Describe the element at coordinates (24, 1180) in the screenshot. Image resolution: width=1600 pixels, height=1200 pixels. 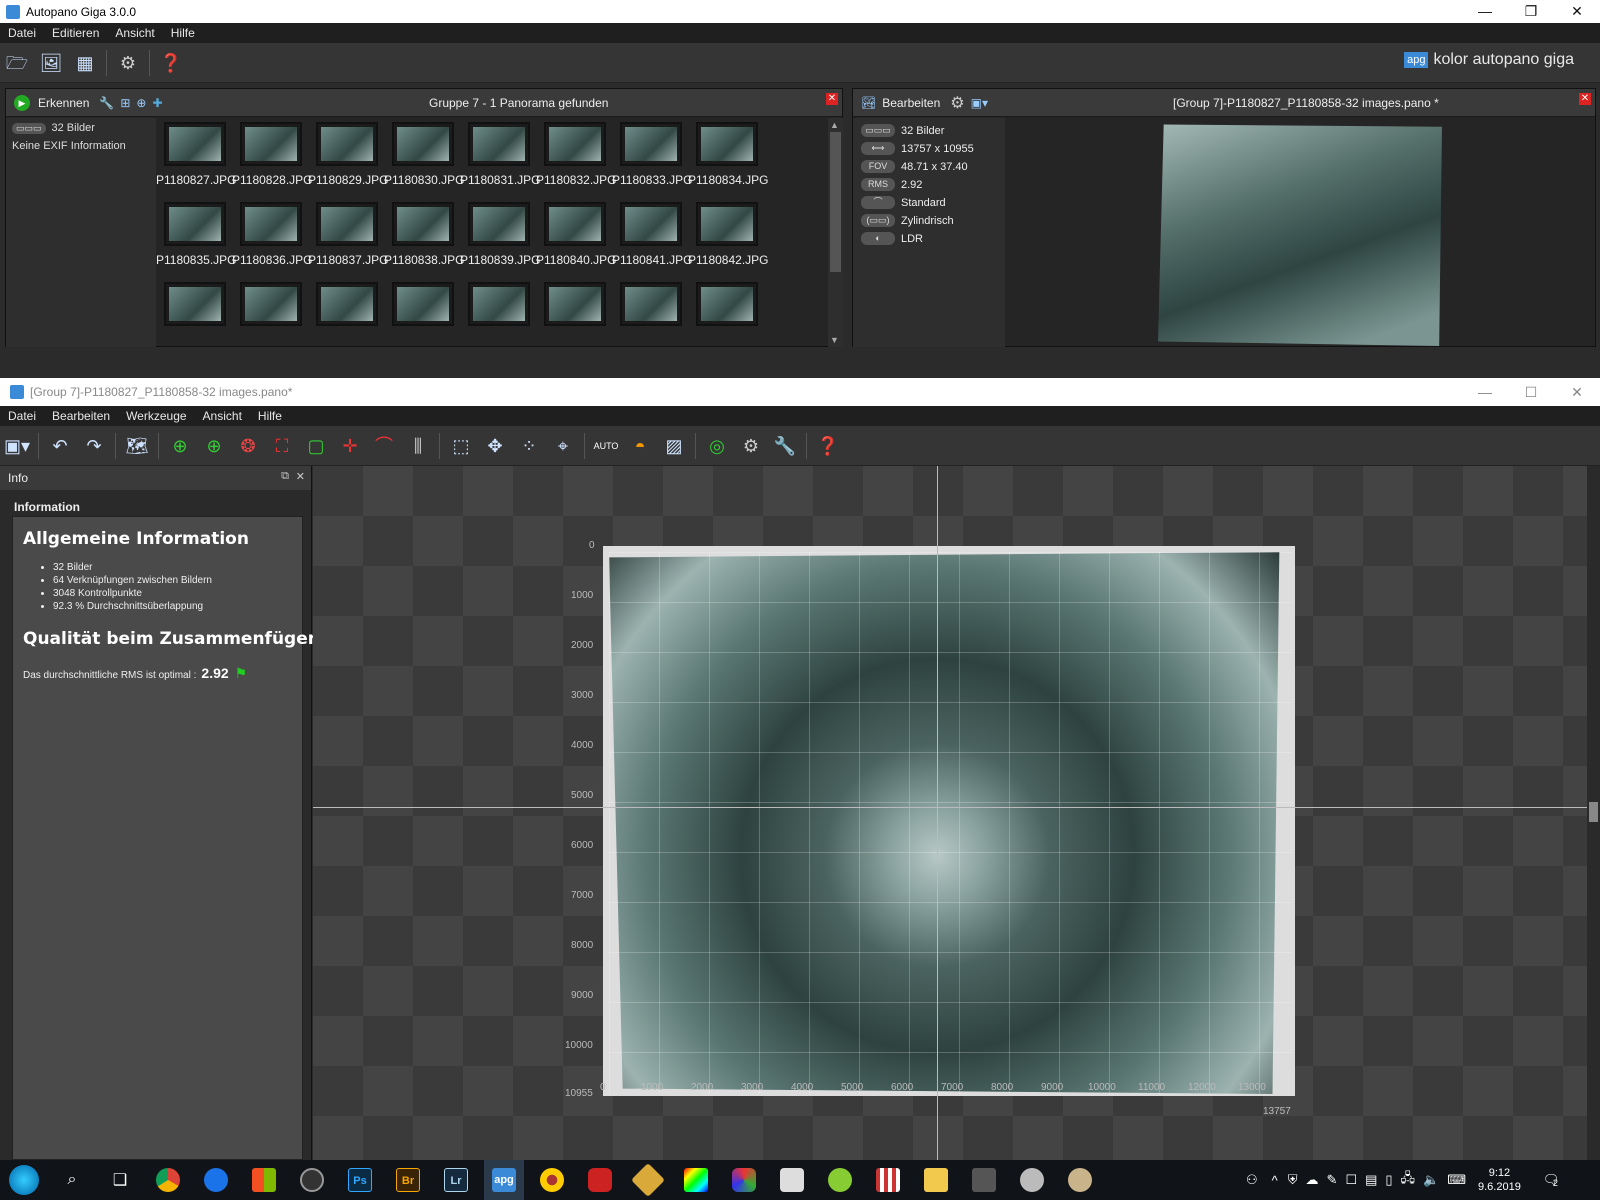
I see `start-button` at that location.